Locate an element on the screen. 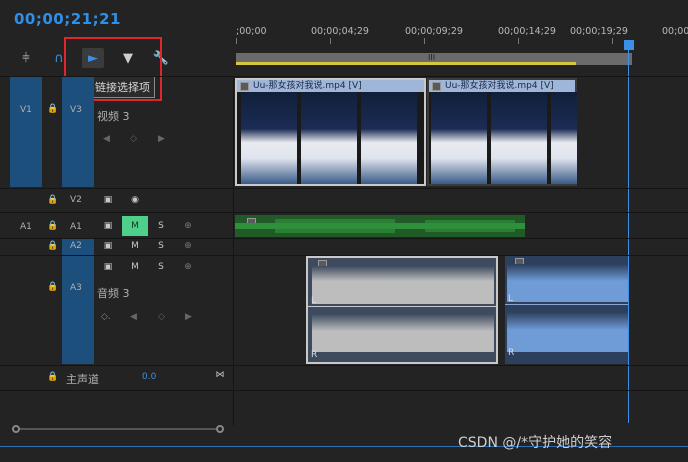  watermark: CSDN @/*守护她的笑容 is located at coordinates (535, 443).